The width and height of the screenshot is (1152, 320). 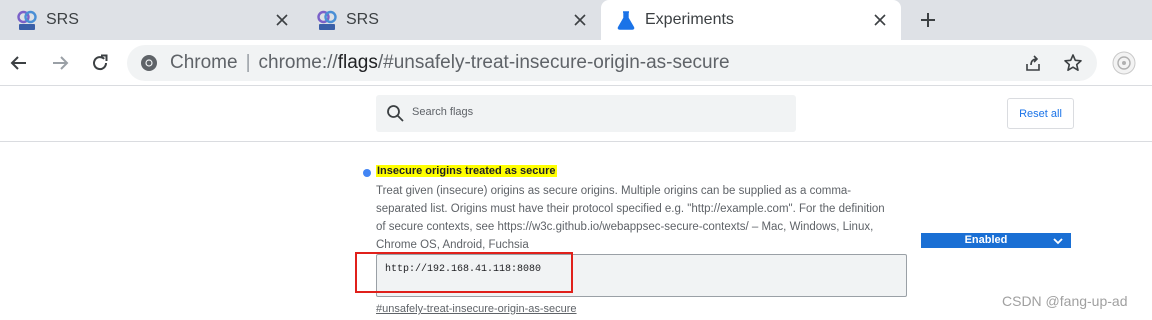 I want to click on flag-title: Insecure origins treated as secure, so click(x=466, y=171).